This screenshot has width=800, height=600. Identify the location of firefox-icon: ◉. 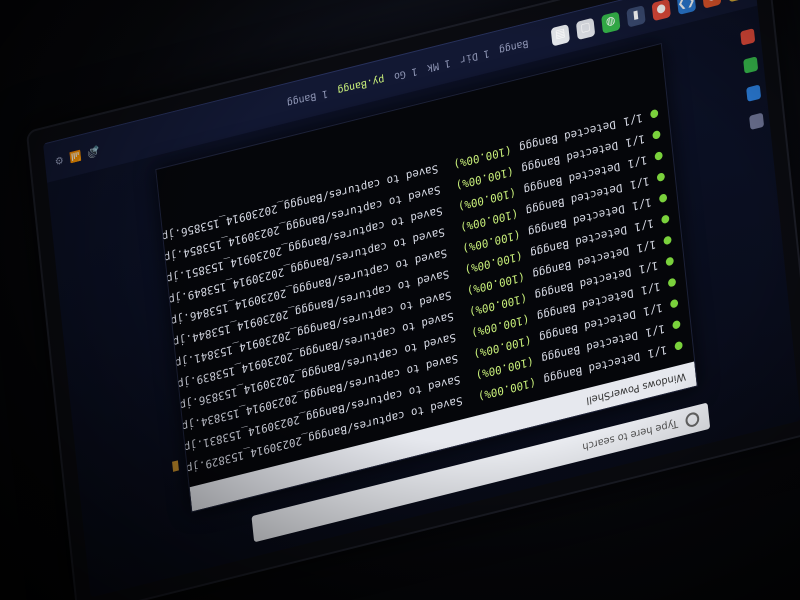
(712, 4).